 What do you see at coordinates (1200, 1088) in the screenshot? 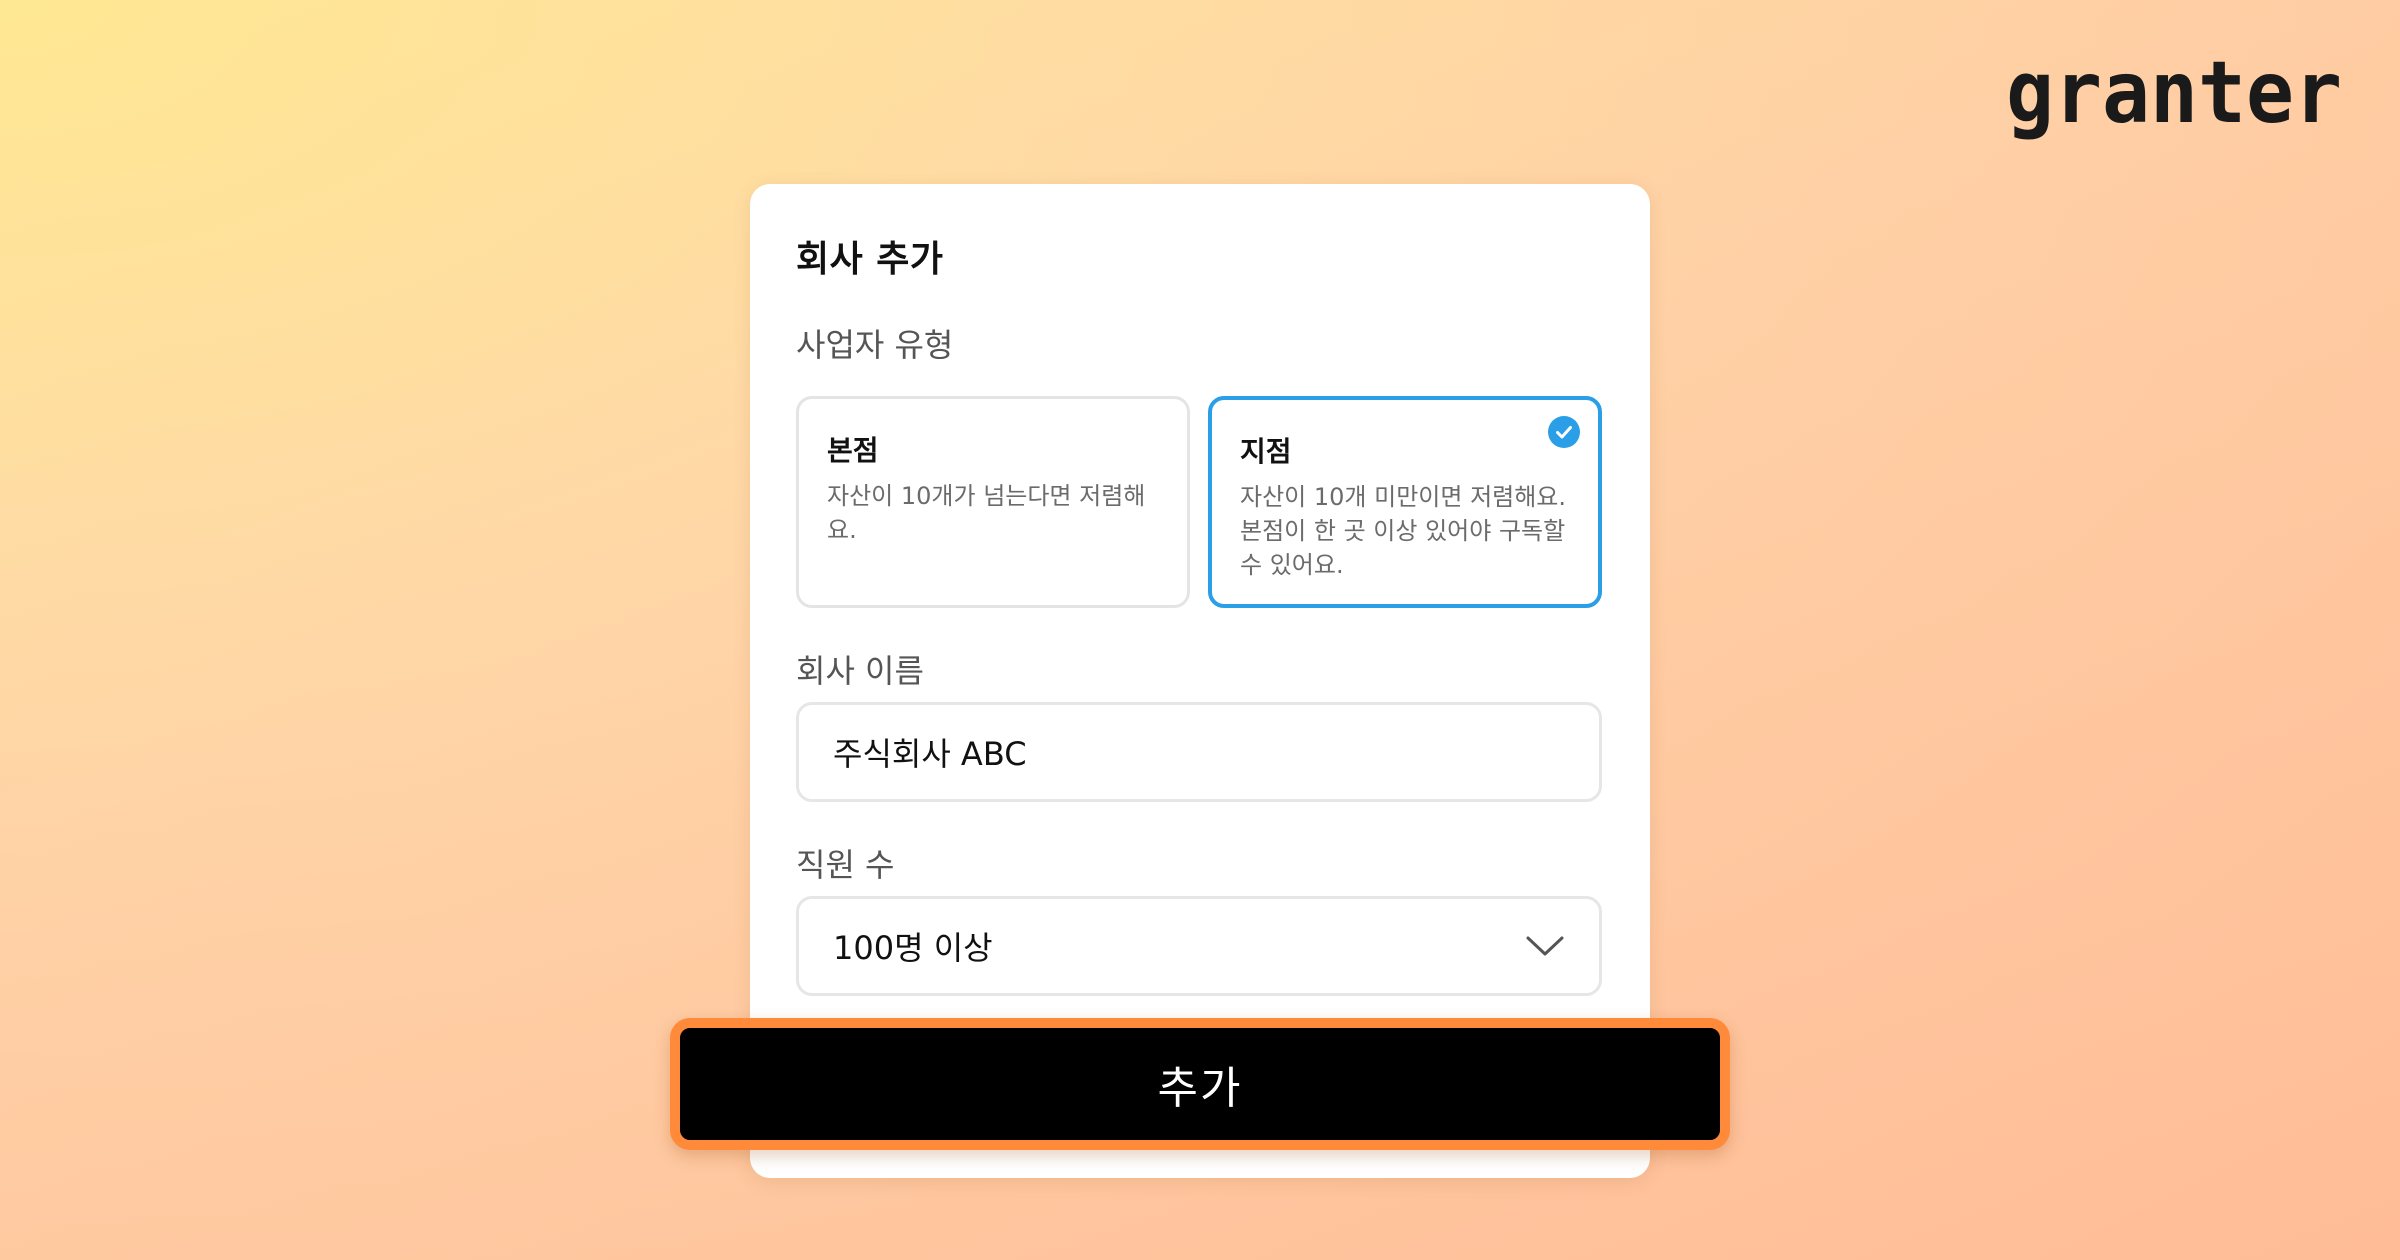
I see `add-button-label: 추가` at bounding box center [1200, 1088].